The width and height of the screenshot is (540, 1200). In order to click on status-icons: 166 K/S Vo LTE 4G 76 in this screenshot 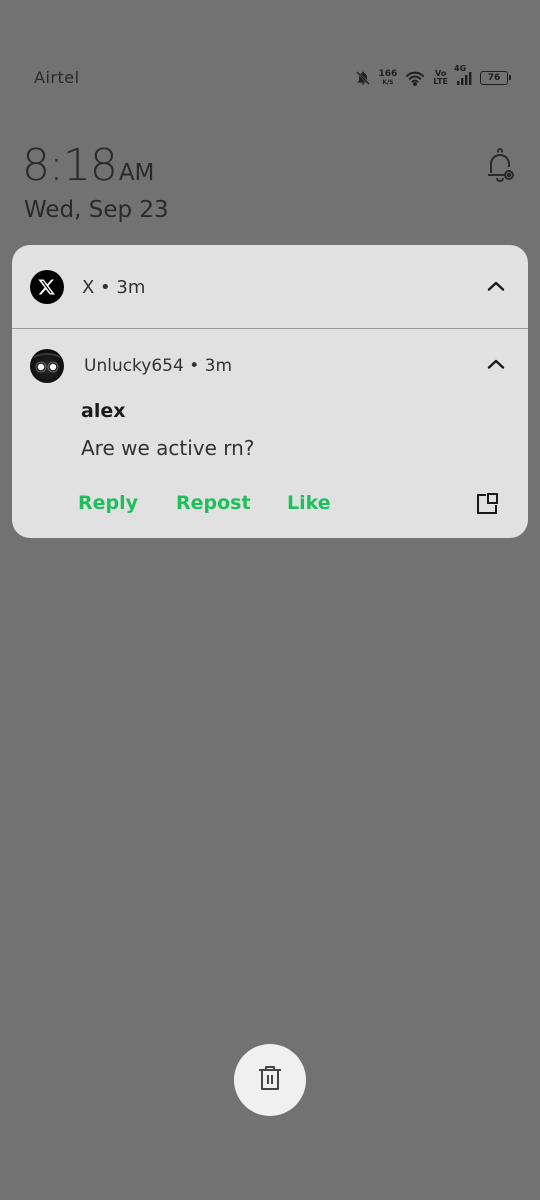, I will do `click(433, 77)`.